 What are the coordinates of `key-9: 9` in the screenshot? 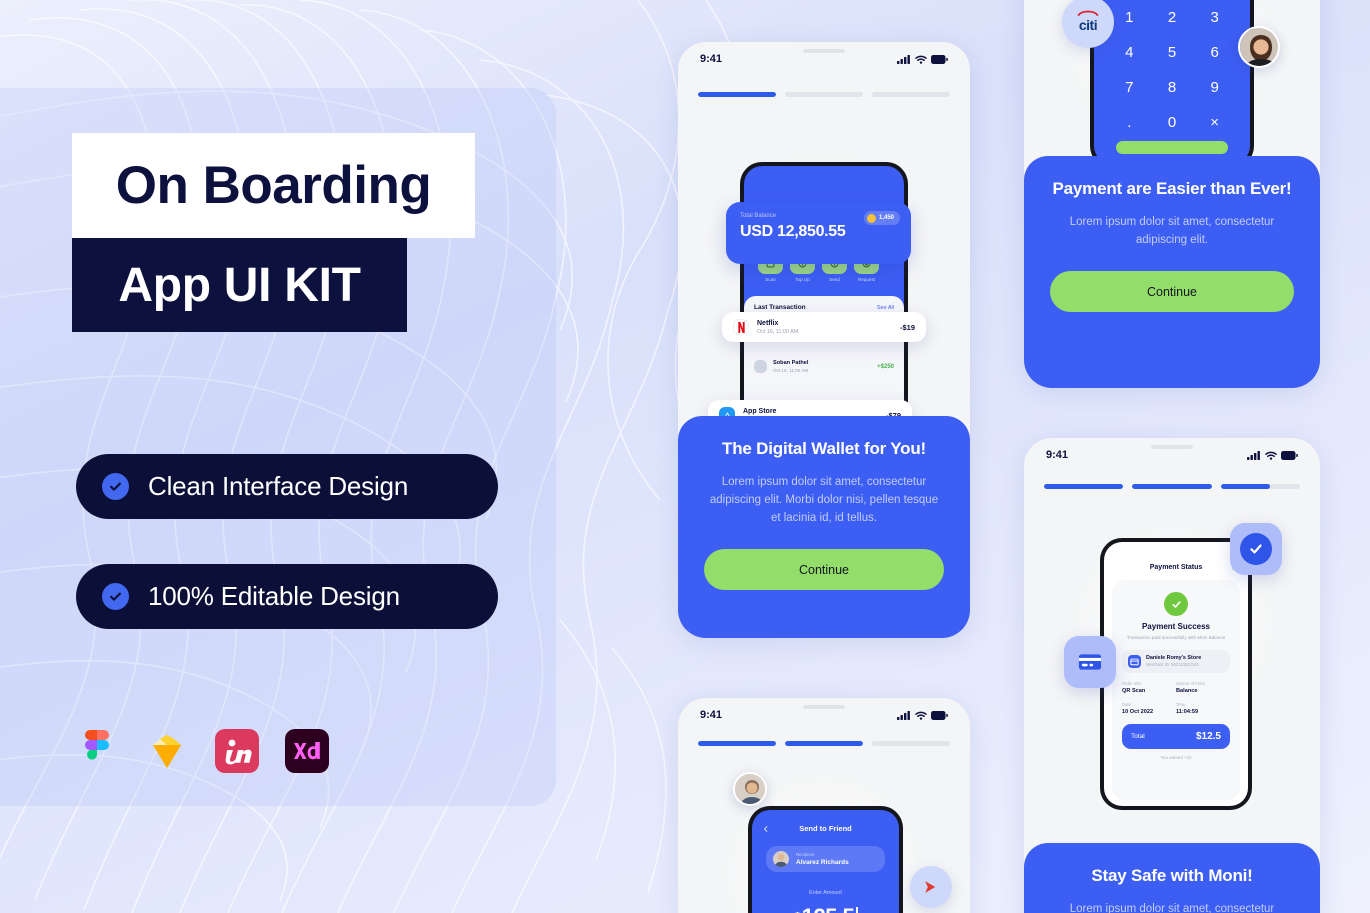 It's located at (1214, 87).